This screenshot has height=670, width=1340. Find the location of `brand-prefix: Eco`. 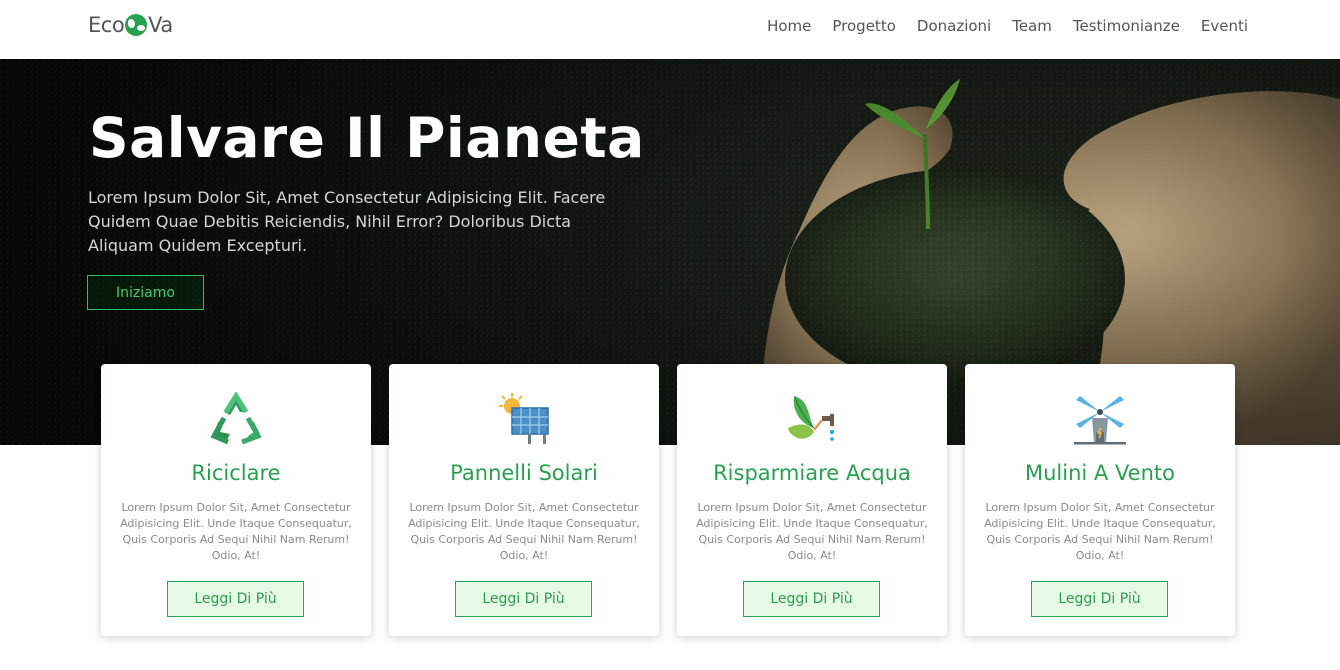

brand-prefix: Eco is located at coordinates (106, 25).